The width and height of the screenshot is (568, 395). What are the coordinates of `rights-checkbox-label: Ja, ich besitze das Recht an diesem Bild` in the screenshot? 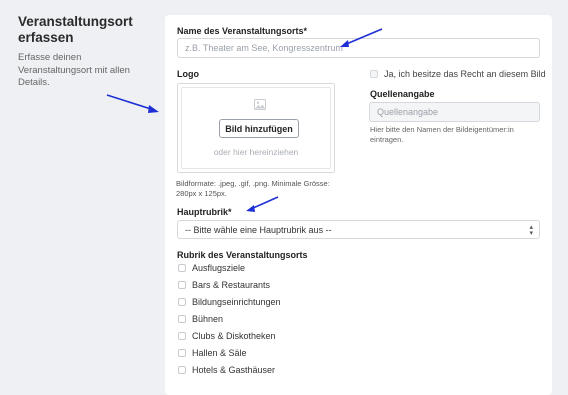 It's located at (465, 74).